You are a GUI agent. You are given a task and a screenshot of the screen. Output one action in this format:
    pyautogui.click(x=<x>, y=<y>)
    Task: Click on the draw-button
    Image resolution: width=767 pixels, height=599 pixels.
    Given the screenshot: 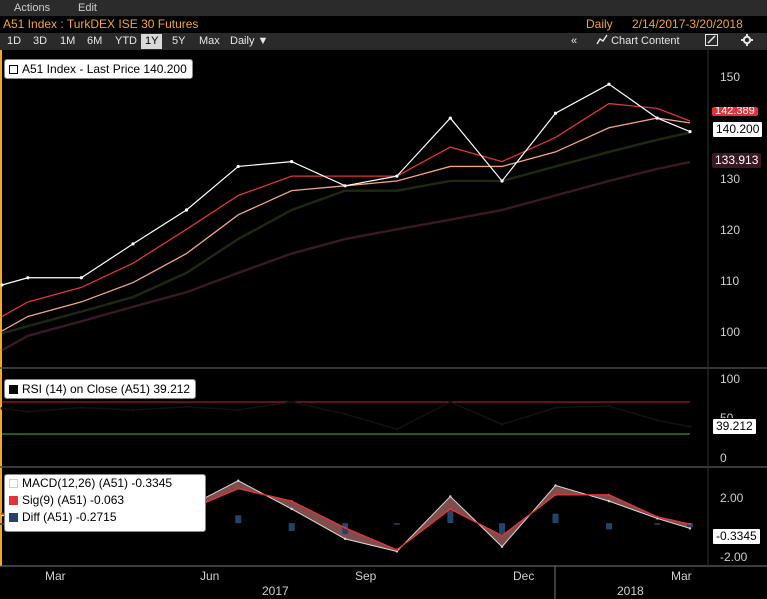 What is the action you would take?
    pyautogui.click(x=711, y=41)
    